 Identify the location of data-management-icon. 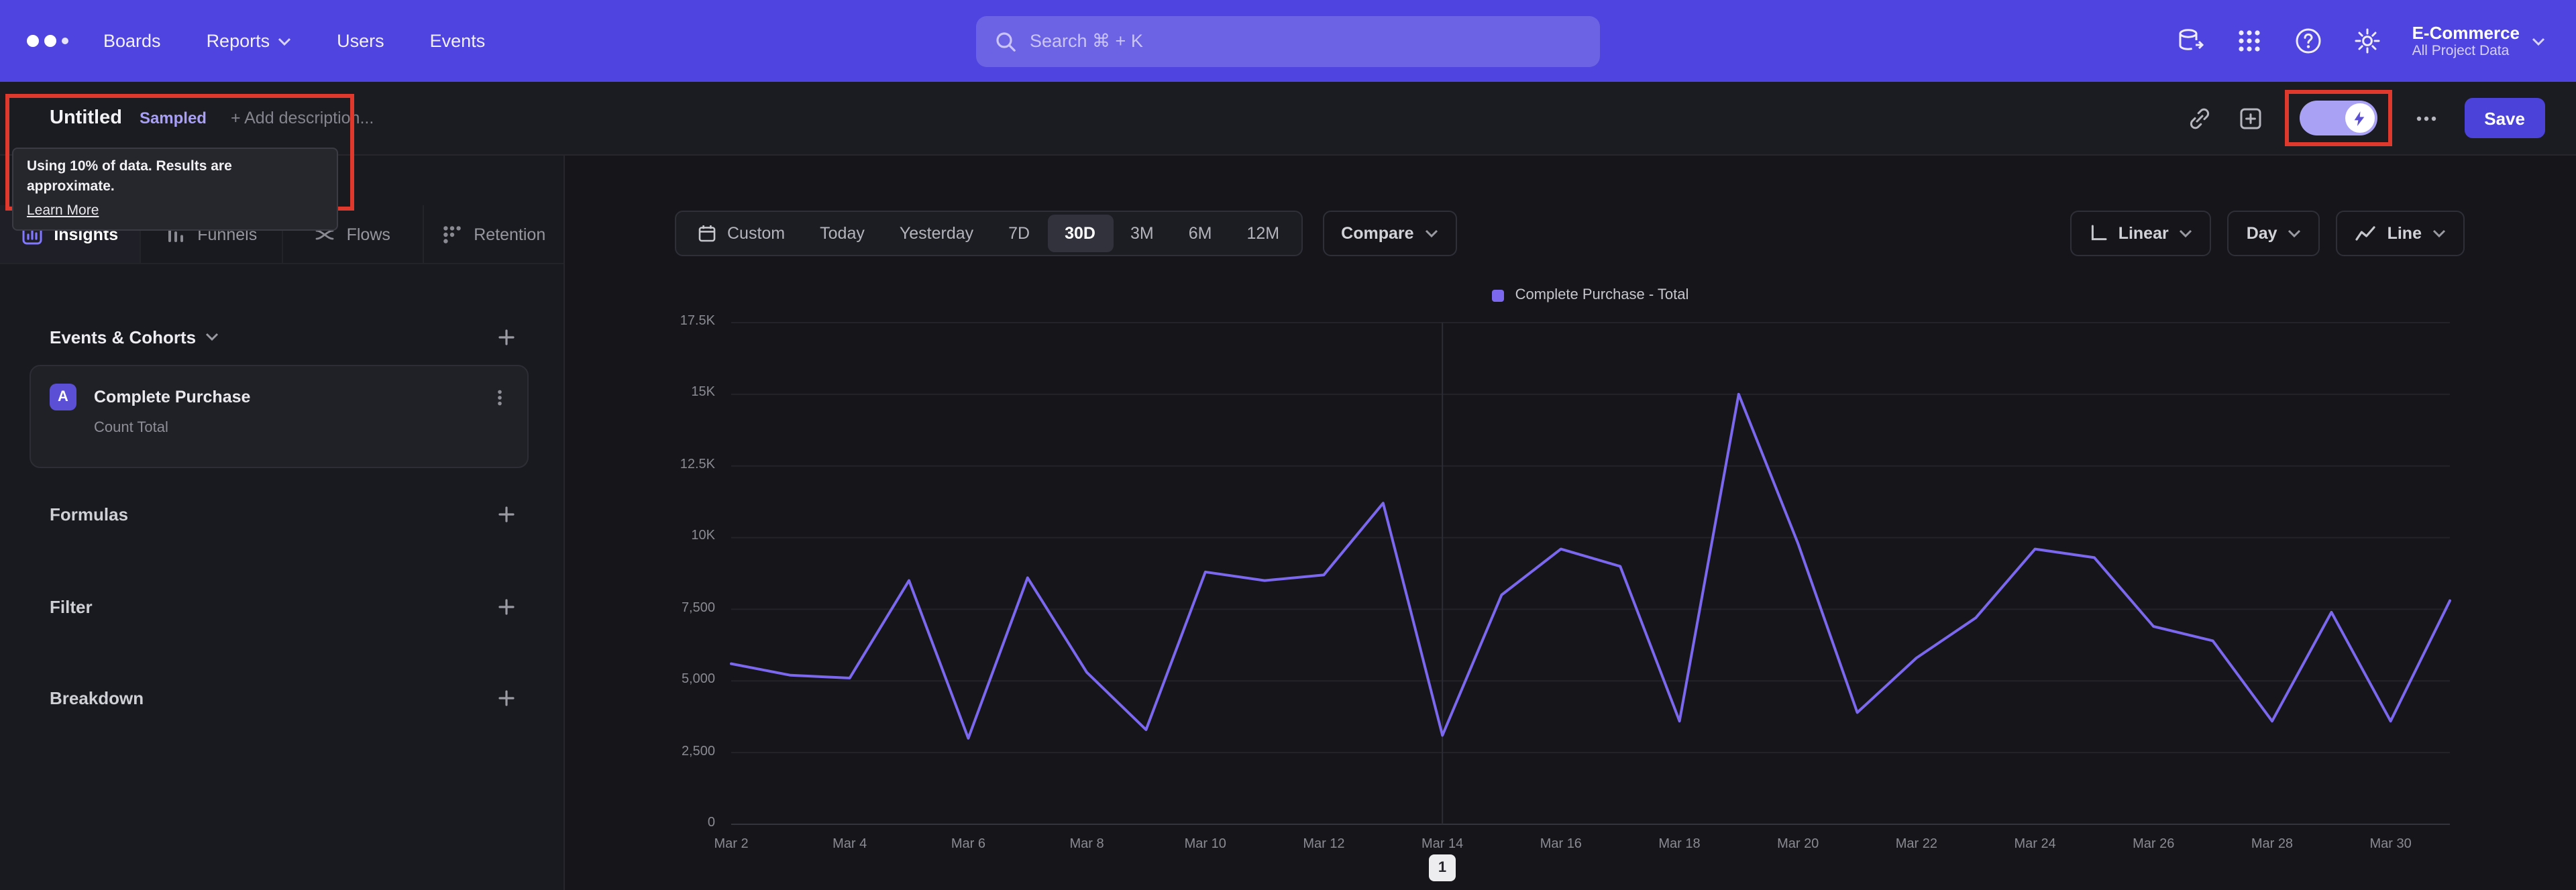
(2190, 41).